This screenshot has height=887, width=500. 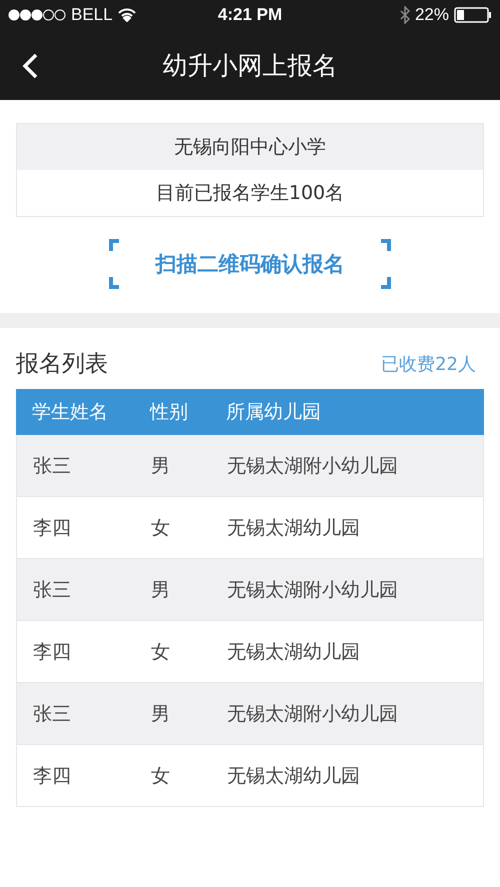 I want to click on list-title: 报名列表, so click(x=62, y=364).